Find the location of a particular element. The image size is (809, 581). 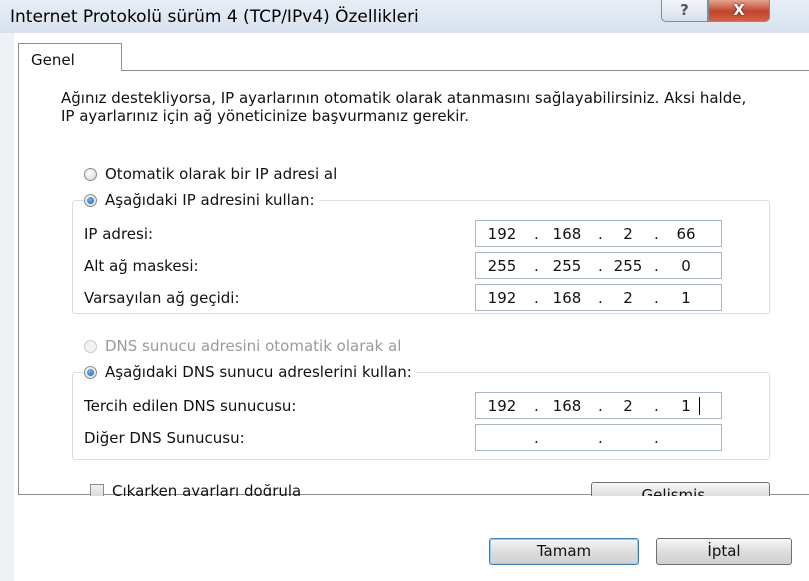

help-button: ? is located at coordinates (684, 11).